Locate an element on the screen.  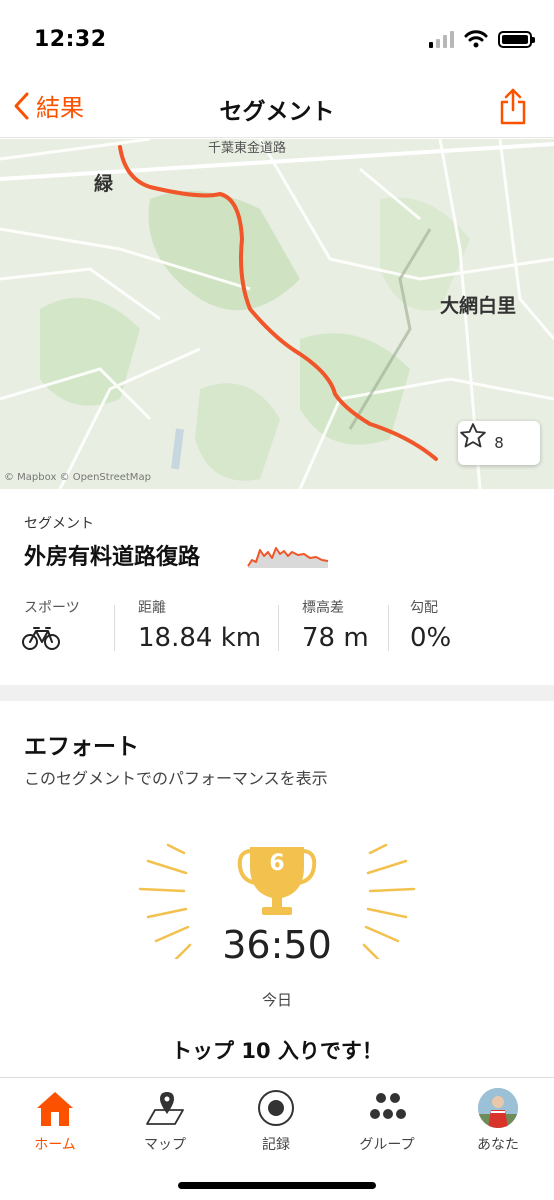
share-button is located at coordinates (513, 108).